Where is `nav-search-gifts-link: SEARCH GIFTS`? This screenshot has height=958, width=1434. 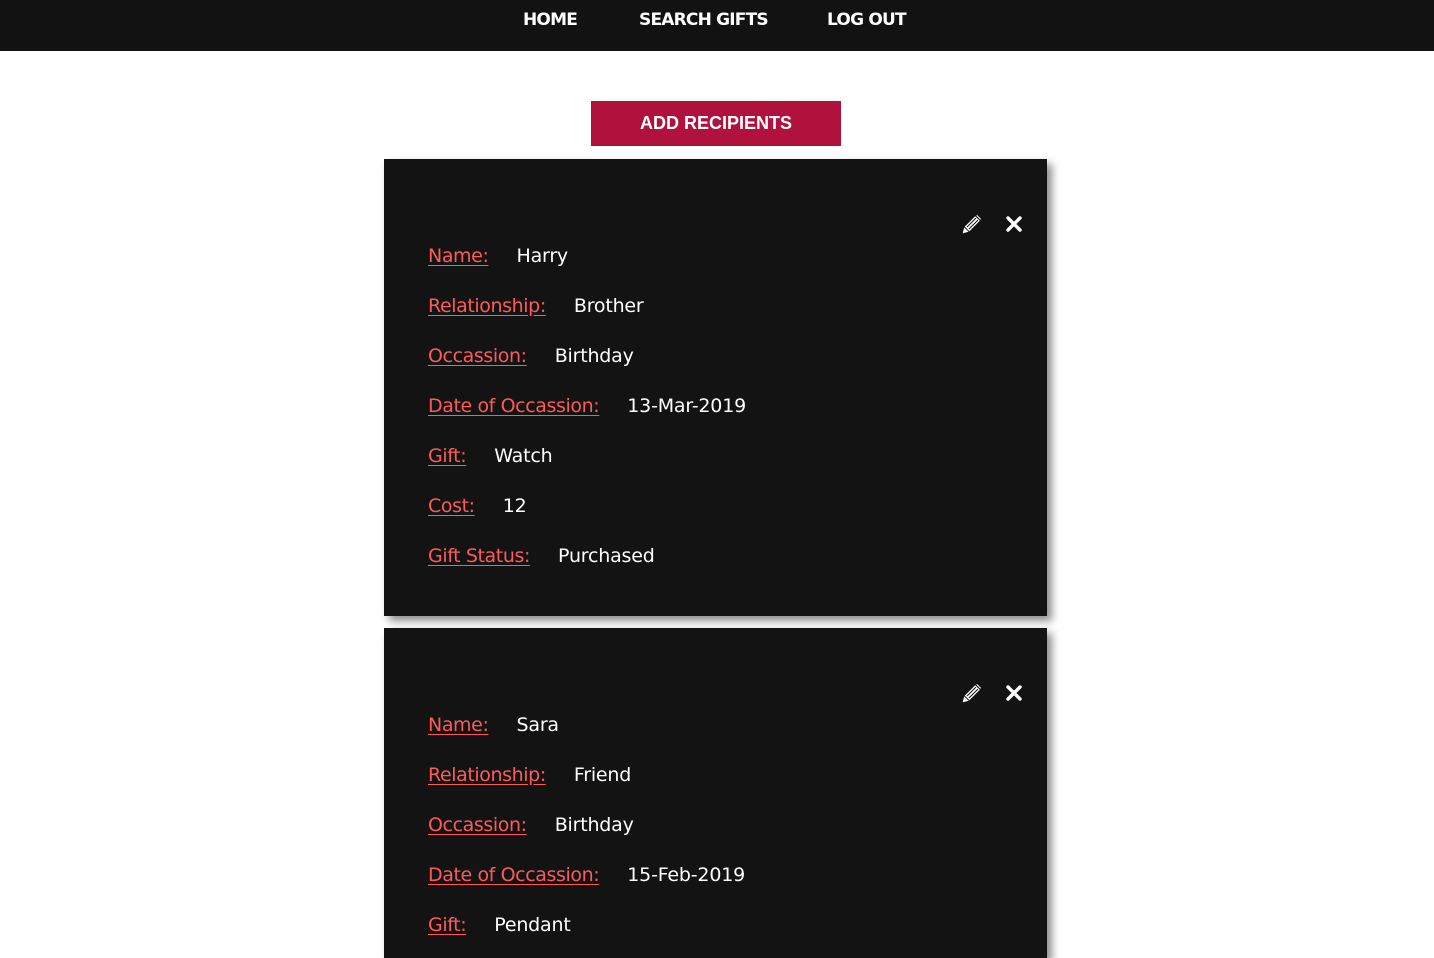 nav-search-gifts-link: SEARCH GIFTS is located at coordinates (704, 20).